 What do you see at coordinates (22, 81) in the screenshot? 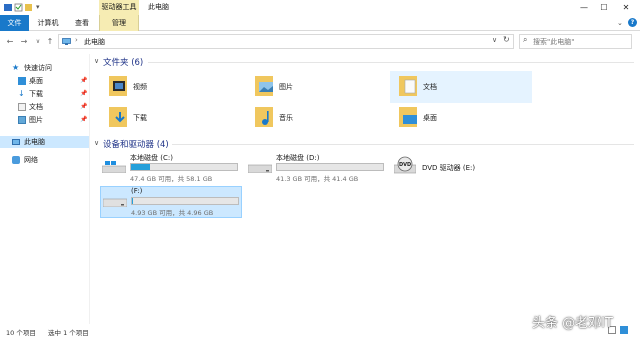
I see `desktop-icon` at bounding box center [22, 81].